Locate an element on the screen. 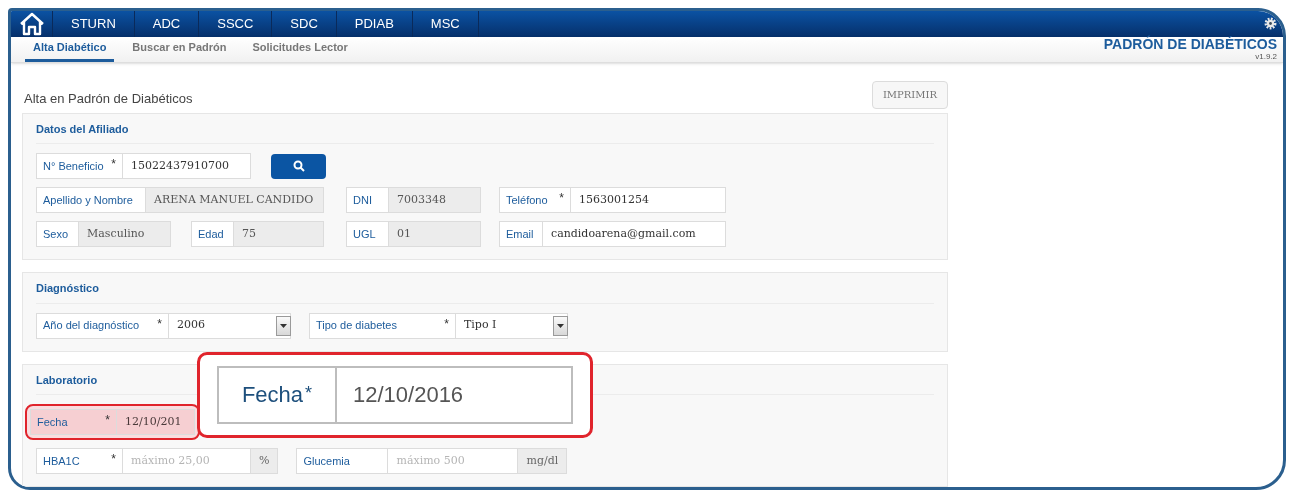  settings-icon is located at coordinates (1270, 24).